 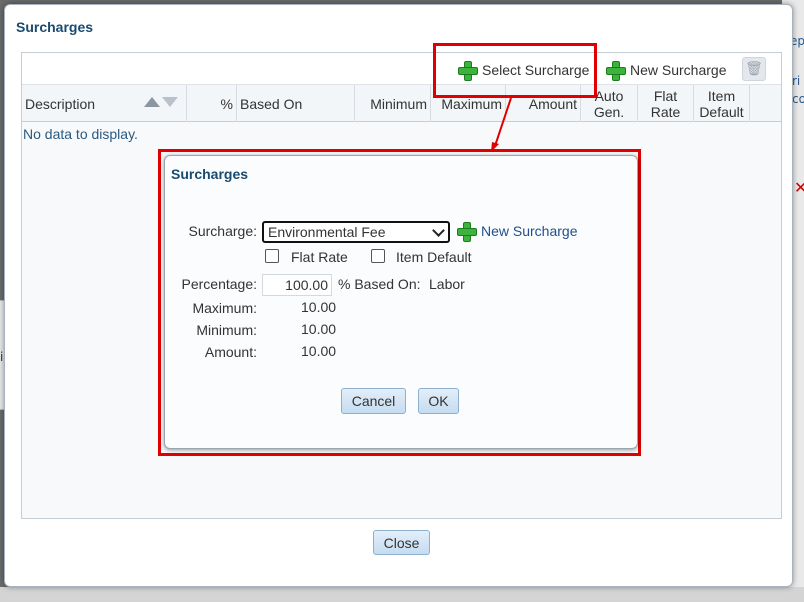 What do you see at coordinates (219, 284) in the screenshot?
I see `percentage-label: Percentage:` at bounding box center [219, 284].